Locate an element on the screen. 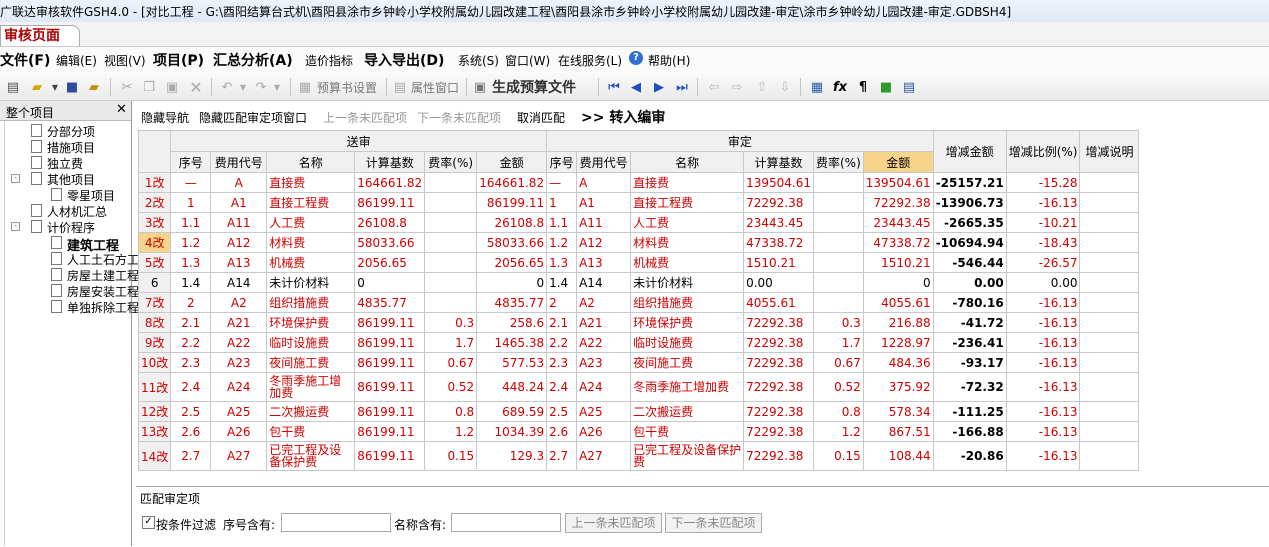  table-cell: A25 is located at coordinates (604, 411).